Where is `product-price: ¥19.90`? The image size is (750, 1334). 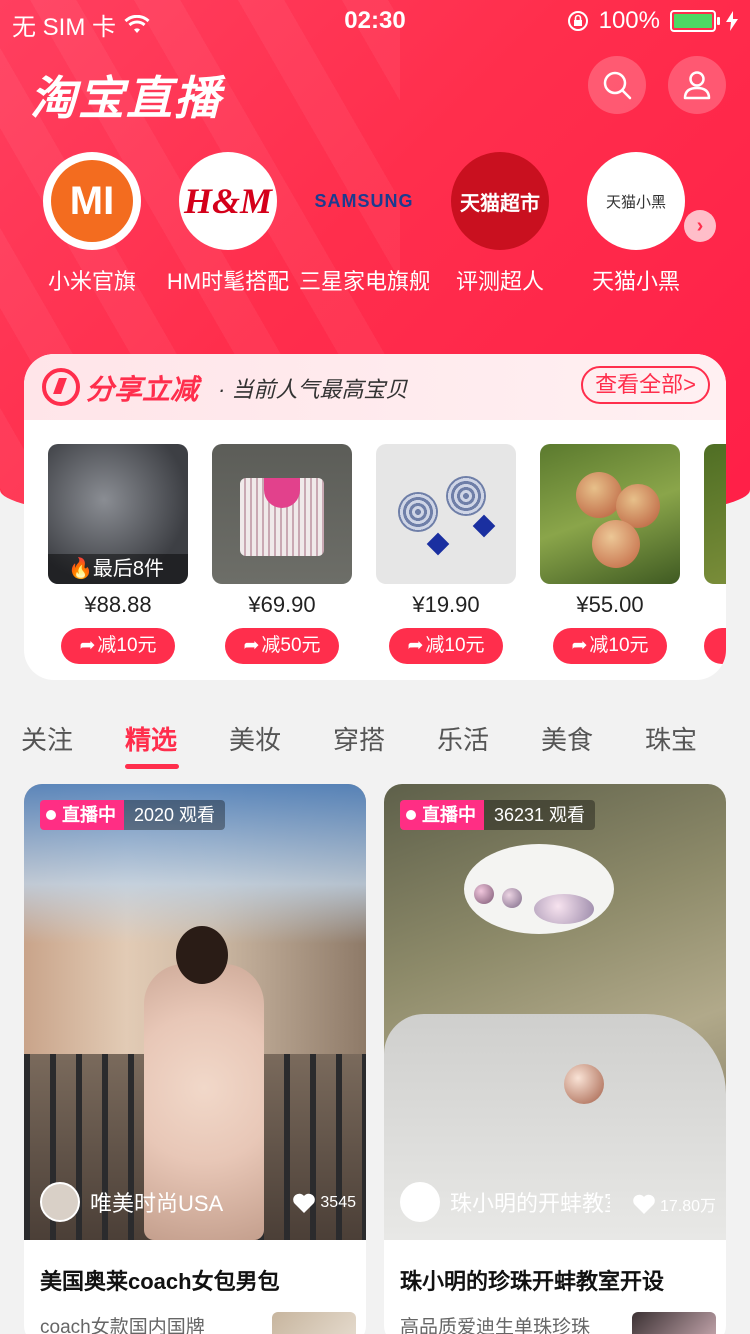 product-price: ¥19.90 is located at coordinates (446, 604).